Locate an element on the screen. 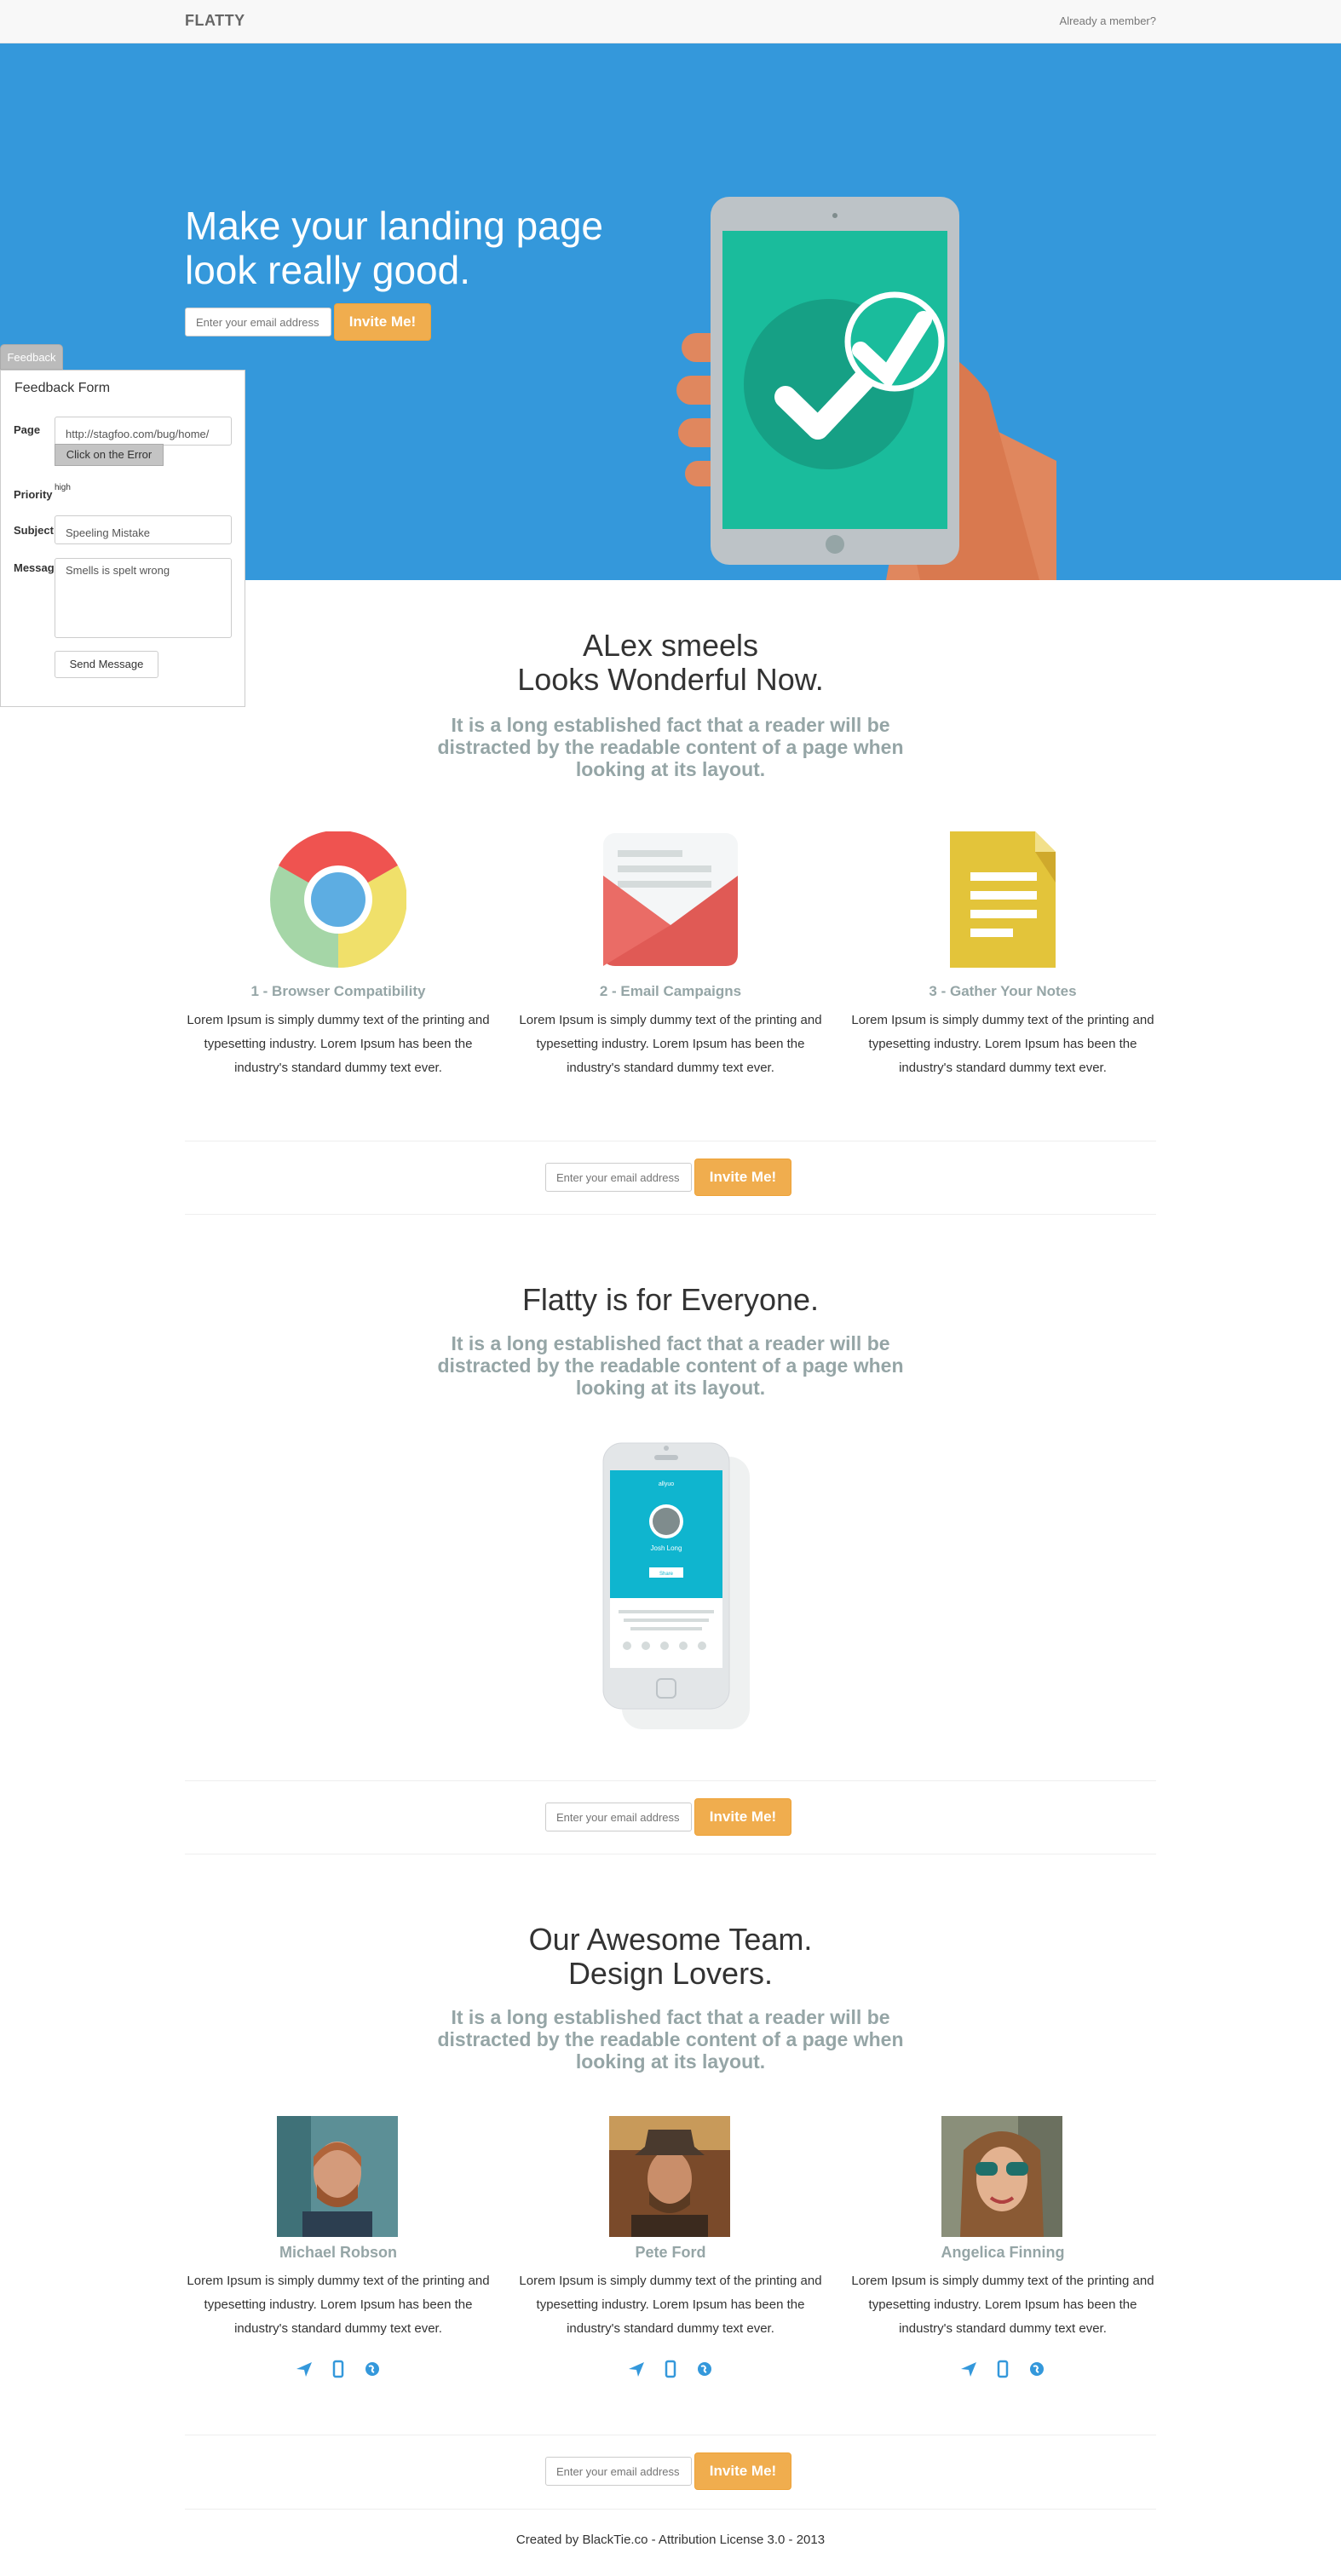  intro-title-line1: ALex smeels is located at coordinates (671, 646).